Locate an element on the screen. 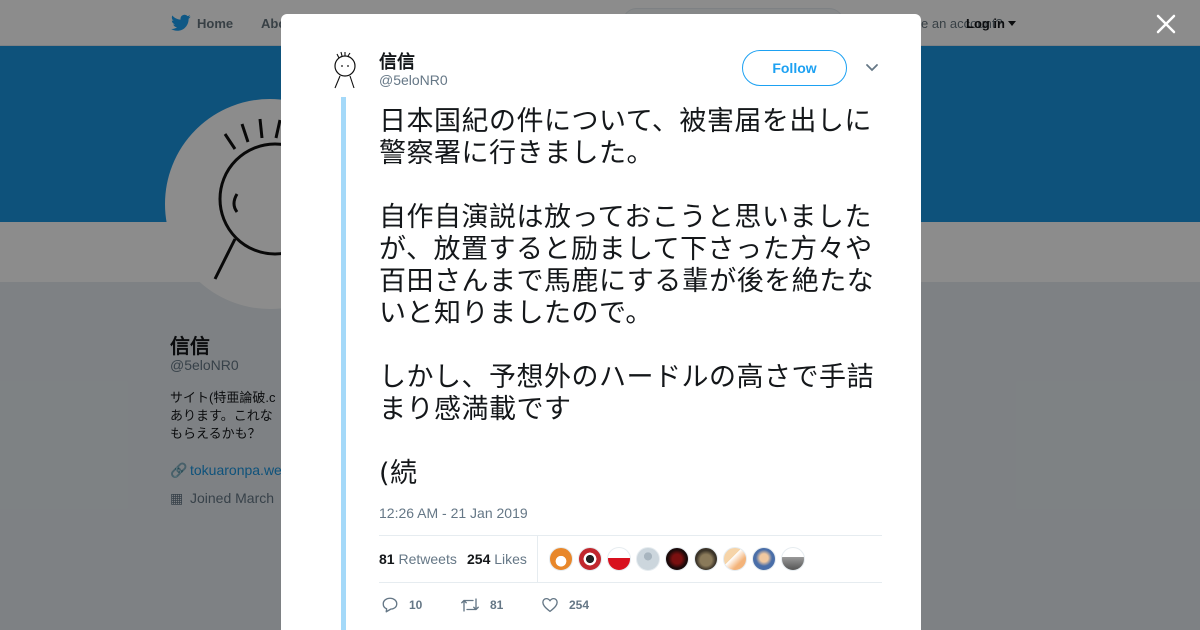  tweet-paragraph: (続 is located at coordinates (398, 473).